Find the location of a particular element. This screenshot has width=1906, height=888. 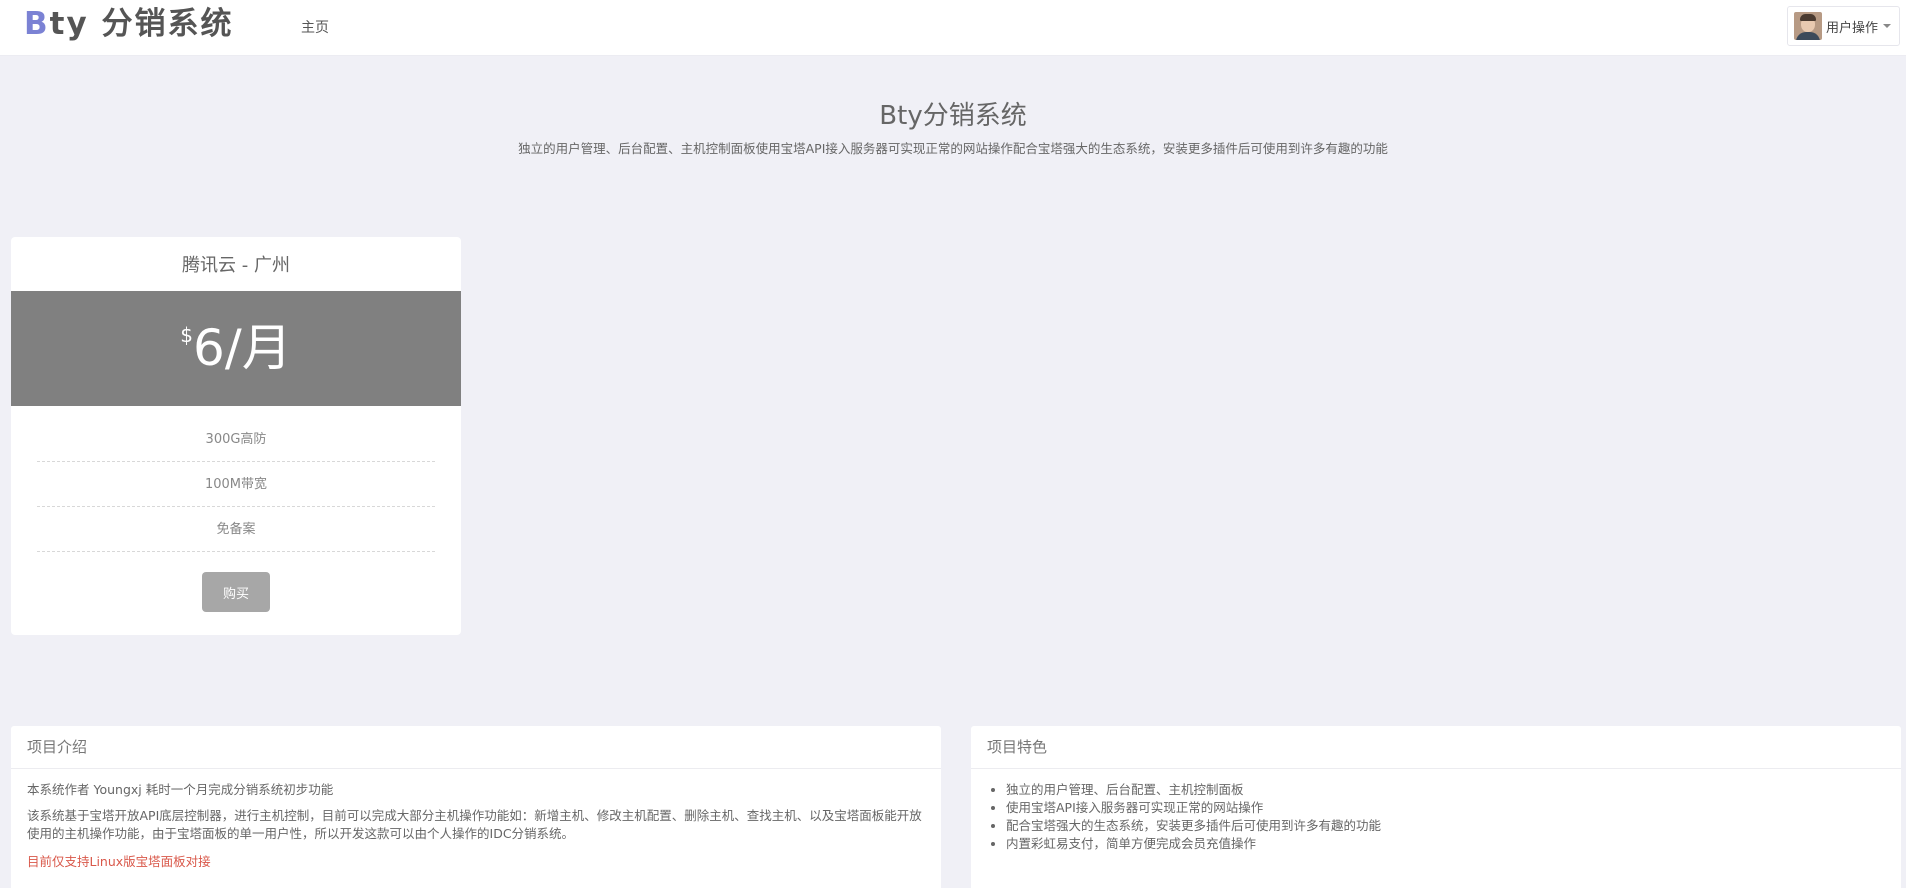

price-amount: 6/月 is located at coordinates (242, 348).